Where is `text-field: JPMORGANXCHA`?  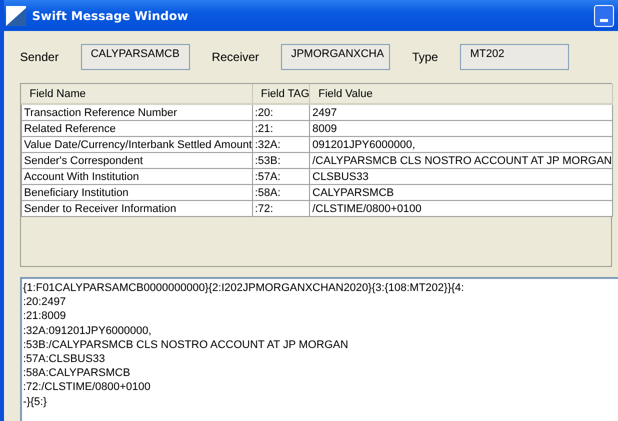 text-field: JPMORGANXCHA is located at coordinates (335, 57).